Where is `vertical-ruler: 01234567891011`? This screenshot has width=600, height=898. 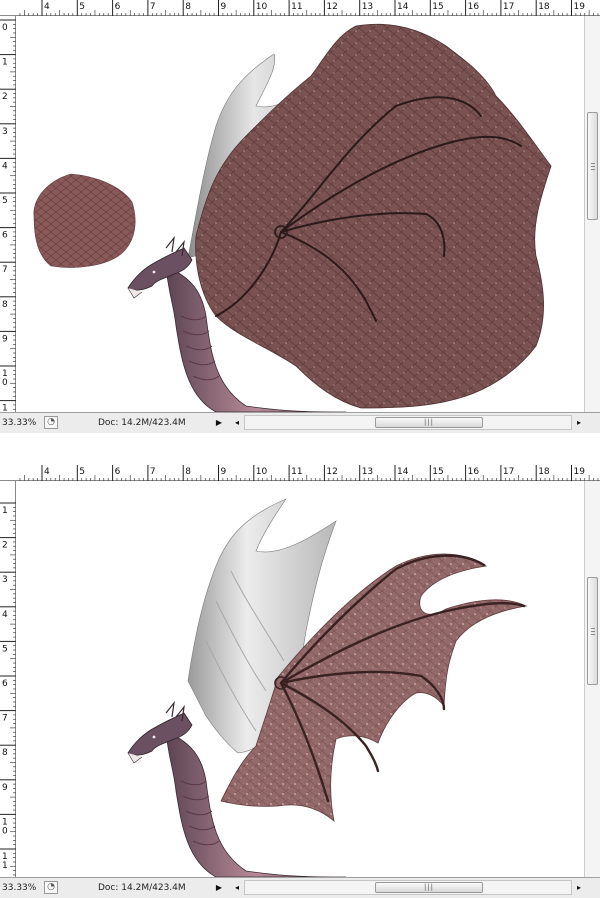 vertical-ruler: 01234567891011 is located at coordinates (8, 214).